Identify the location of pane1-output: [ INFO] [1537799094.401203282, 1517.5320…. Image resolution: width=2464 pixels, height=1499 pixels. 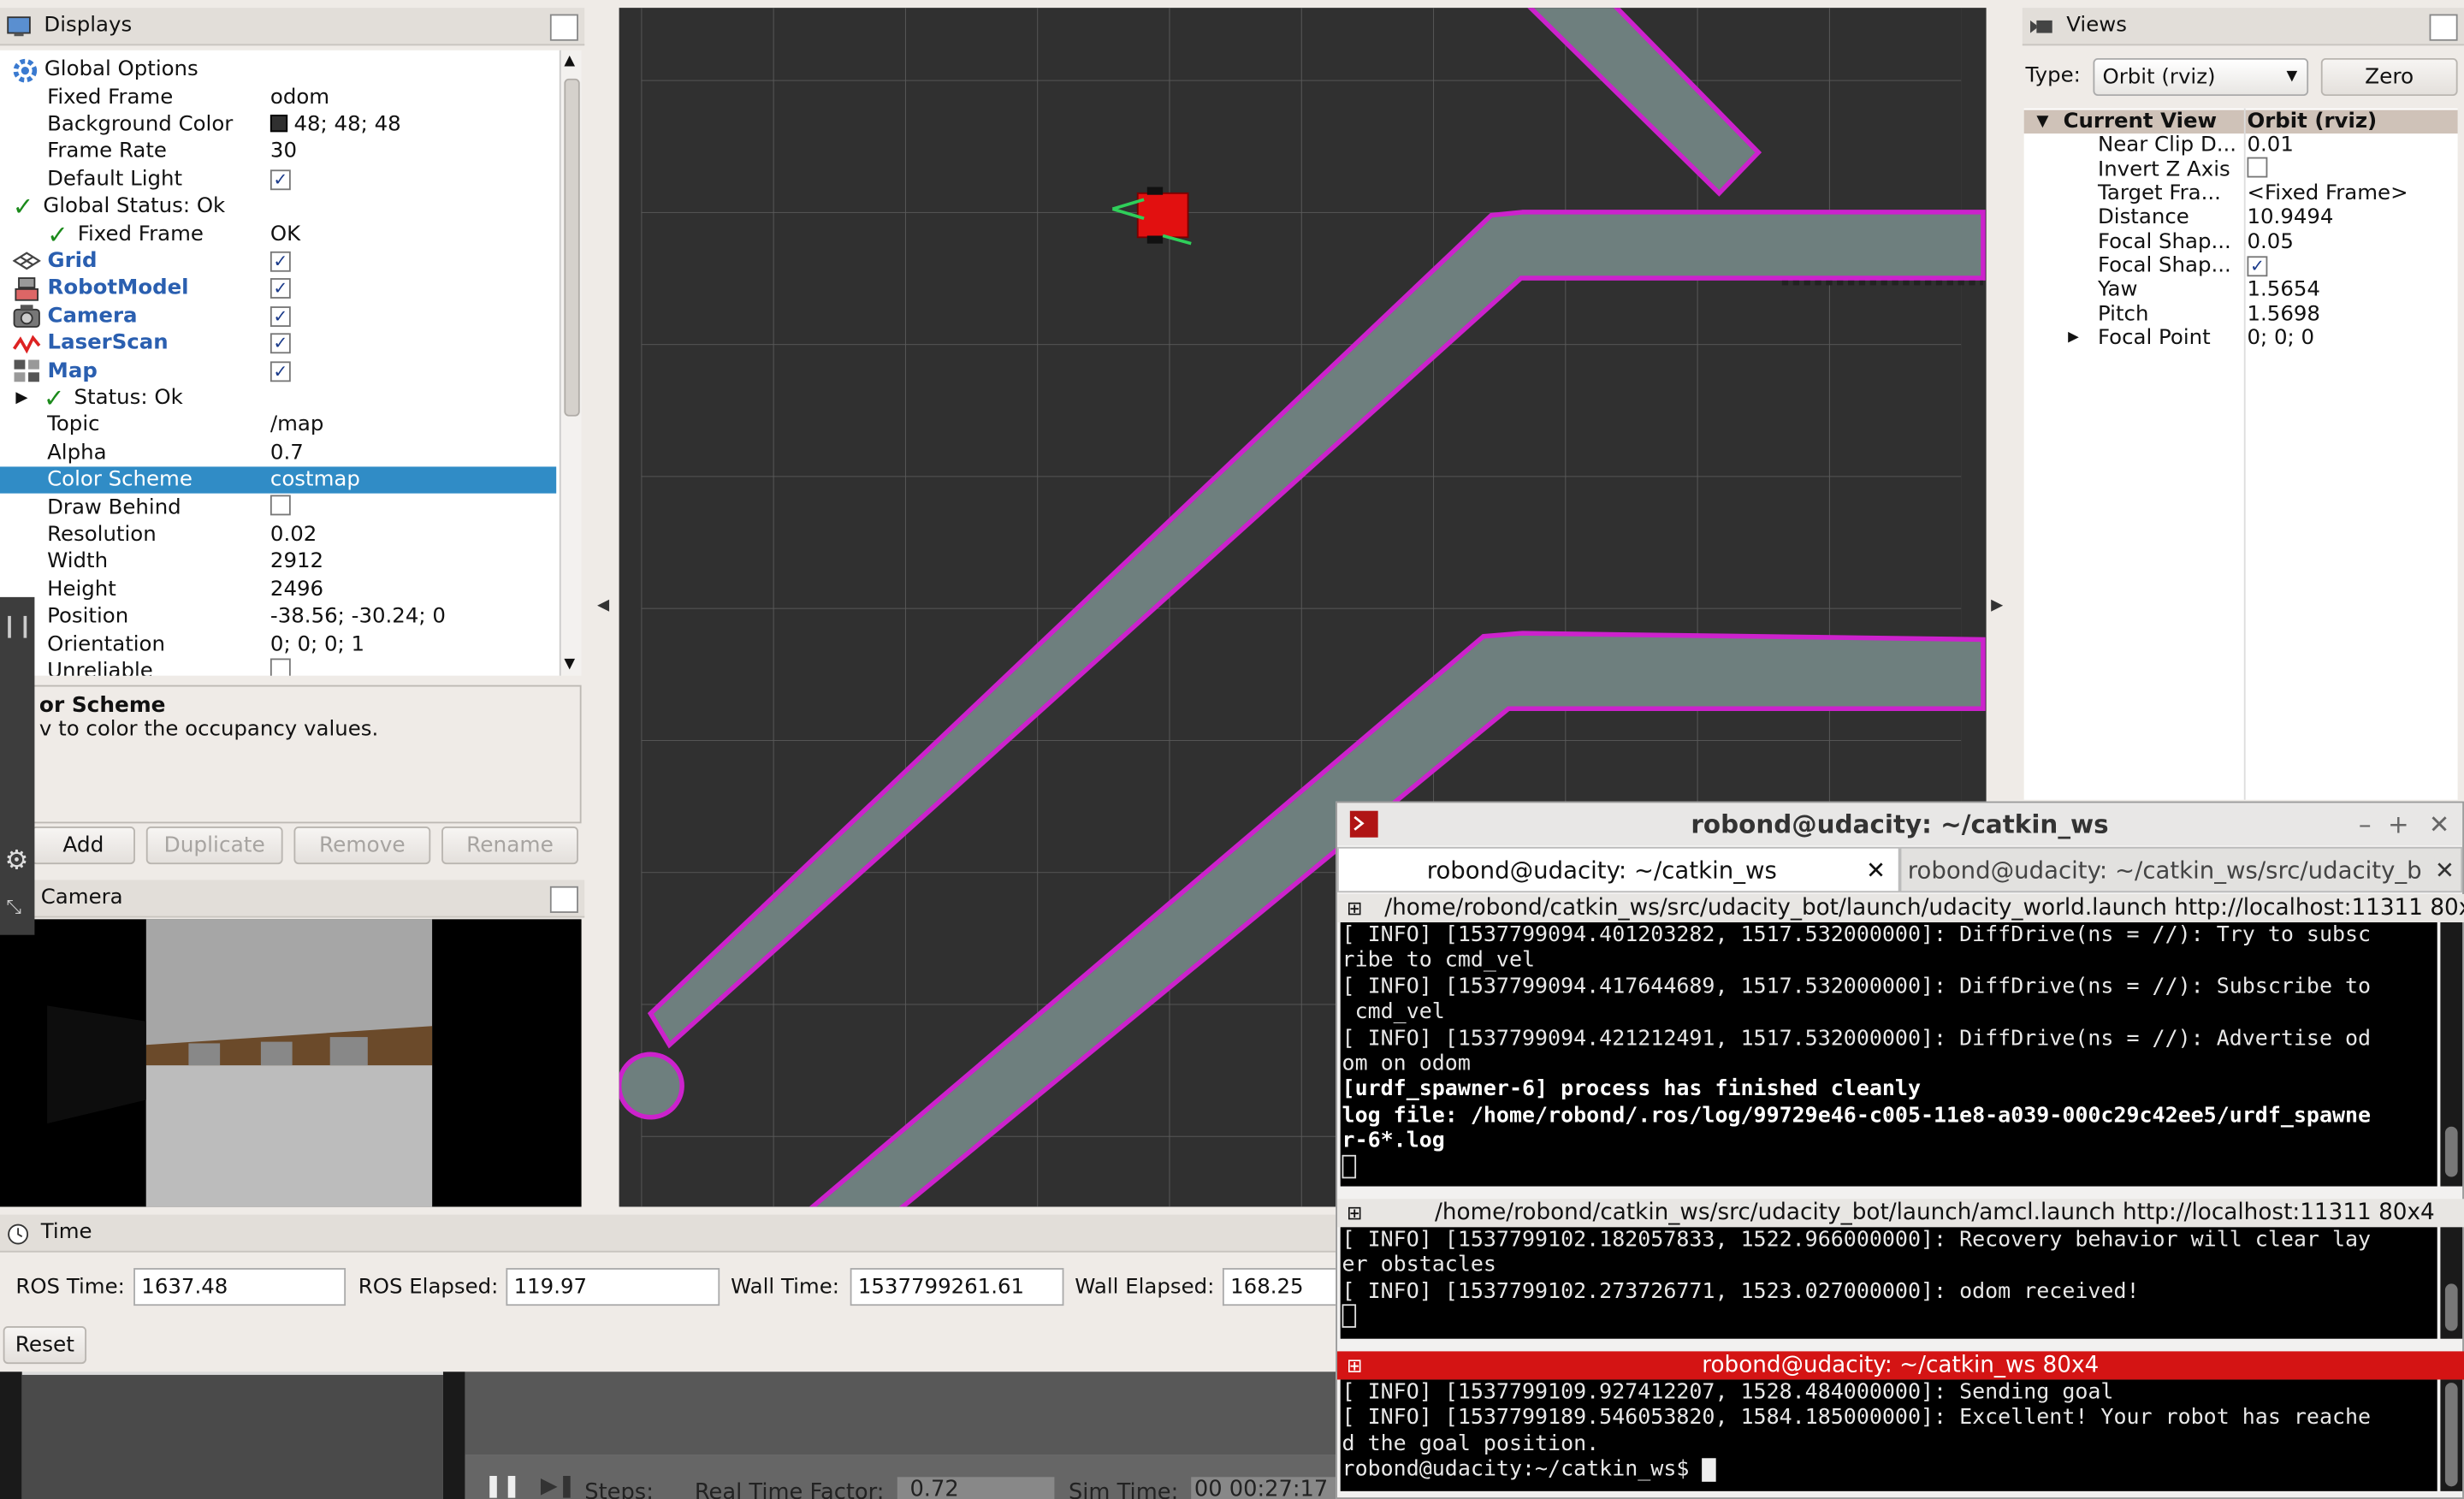
(1888, 1054).